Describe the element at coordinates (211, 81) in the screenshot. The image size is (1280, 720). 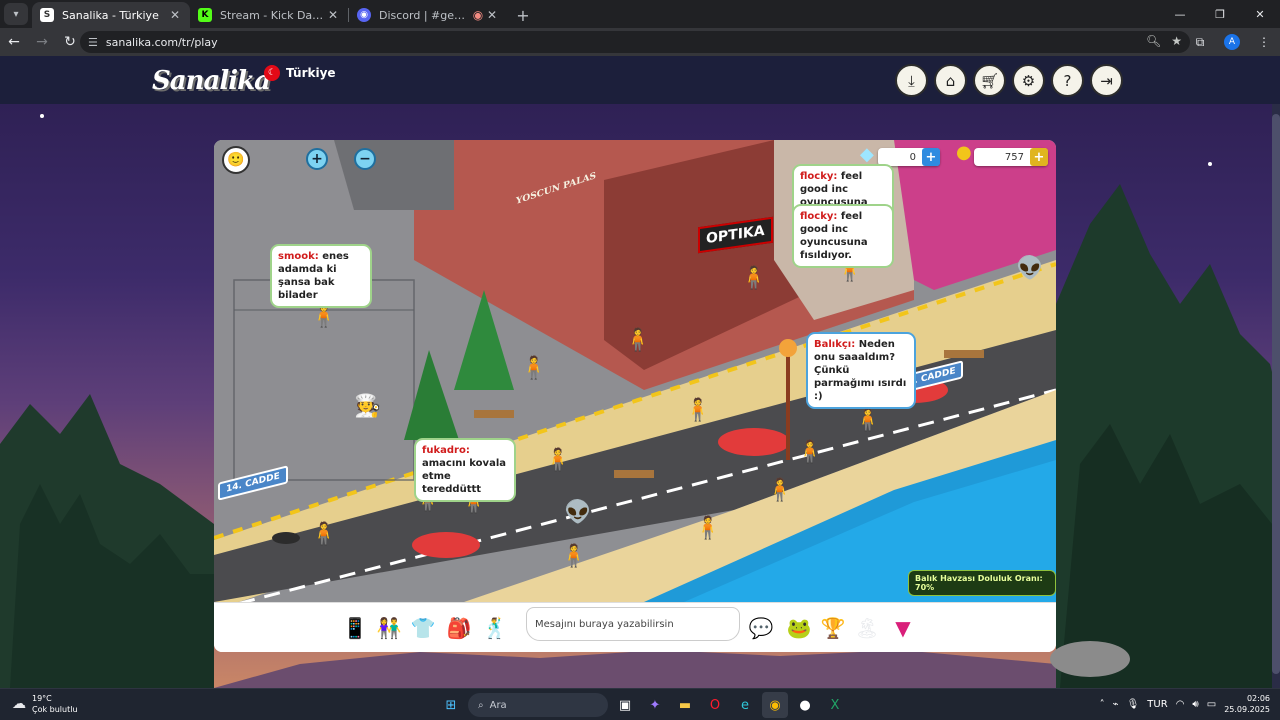
I see `sanalika-logo: Sanalika` at that location.